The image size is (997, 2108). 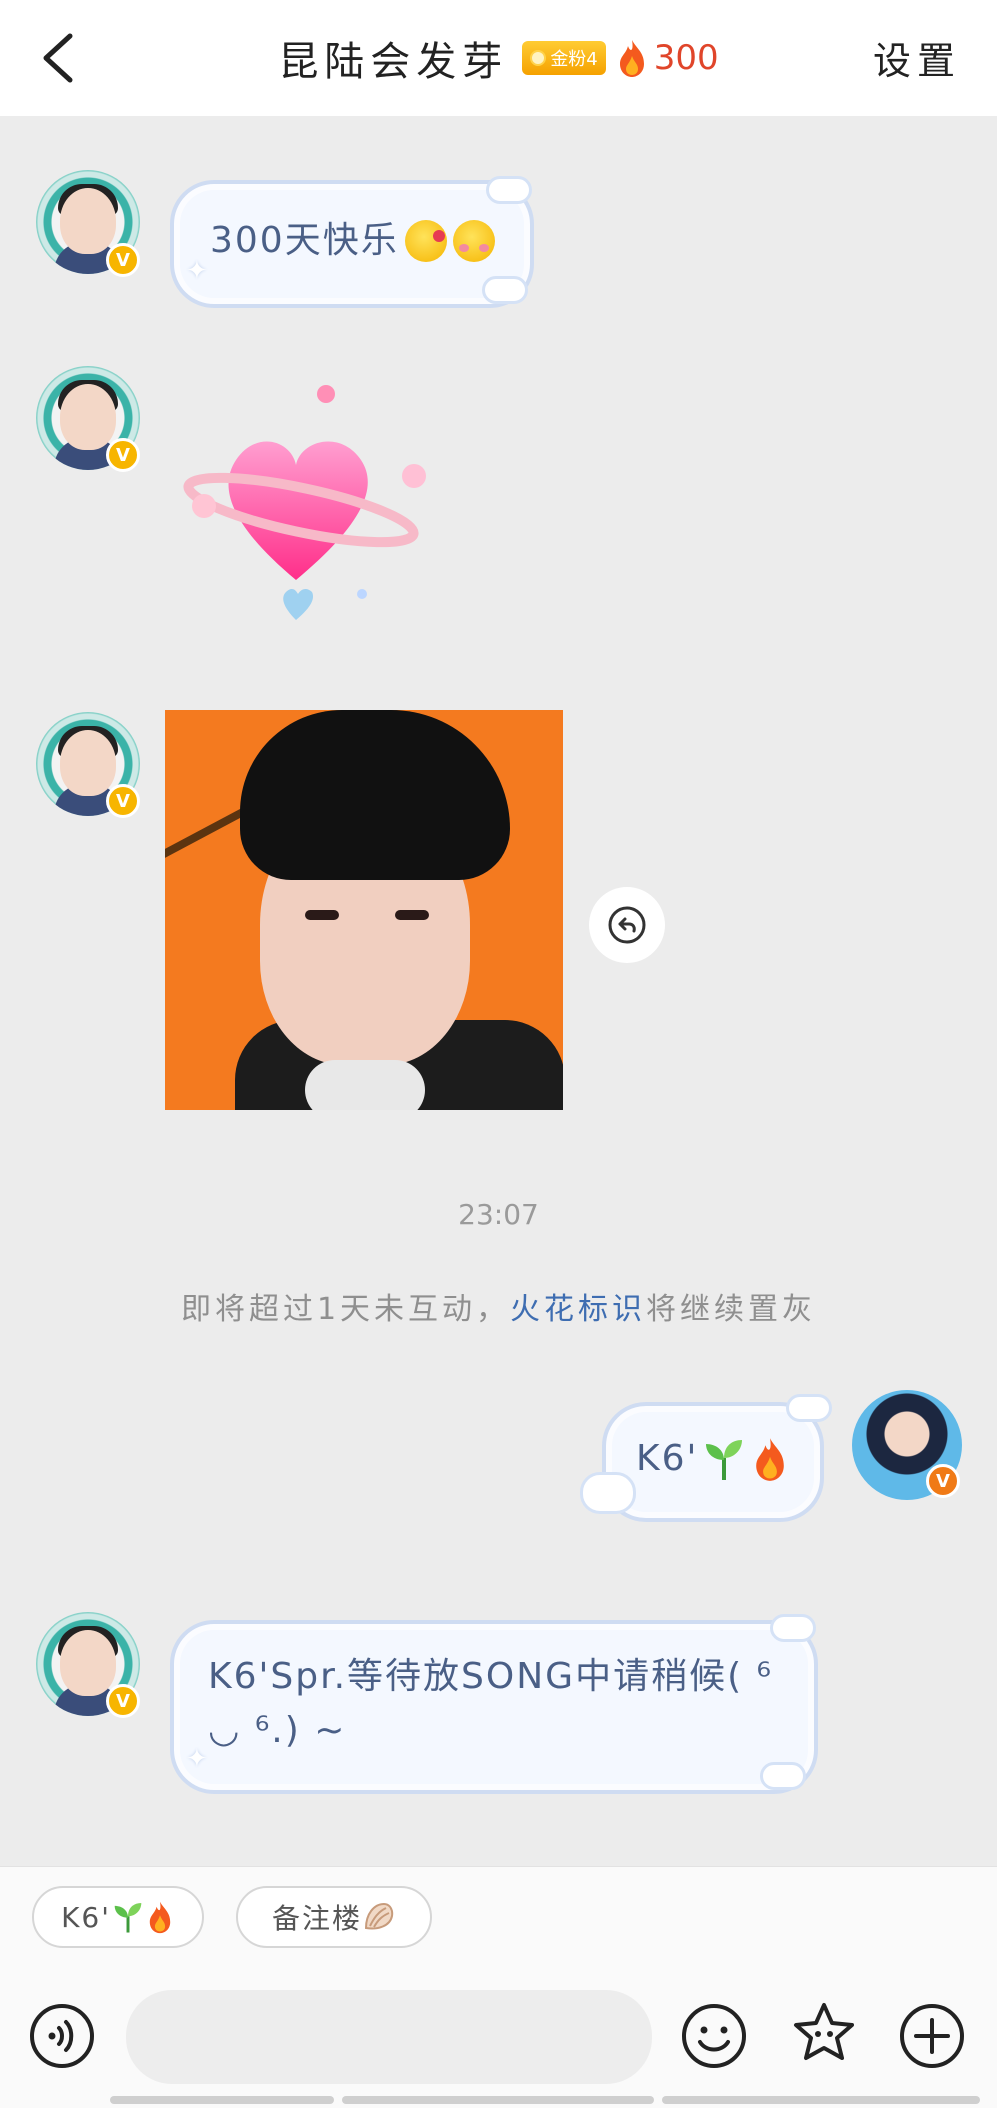 I want to click on message-text-line: K6'Spr.等待放SONG中请稍候( ⁶, so click(x=490, y=1676).